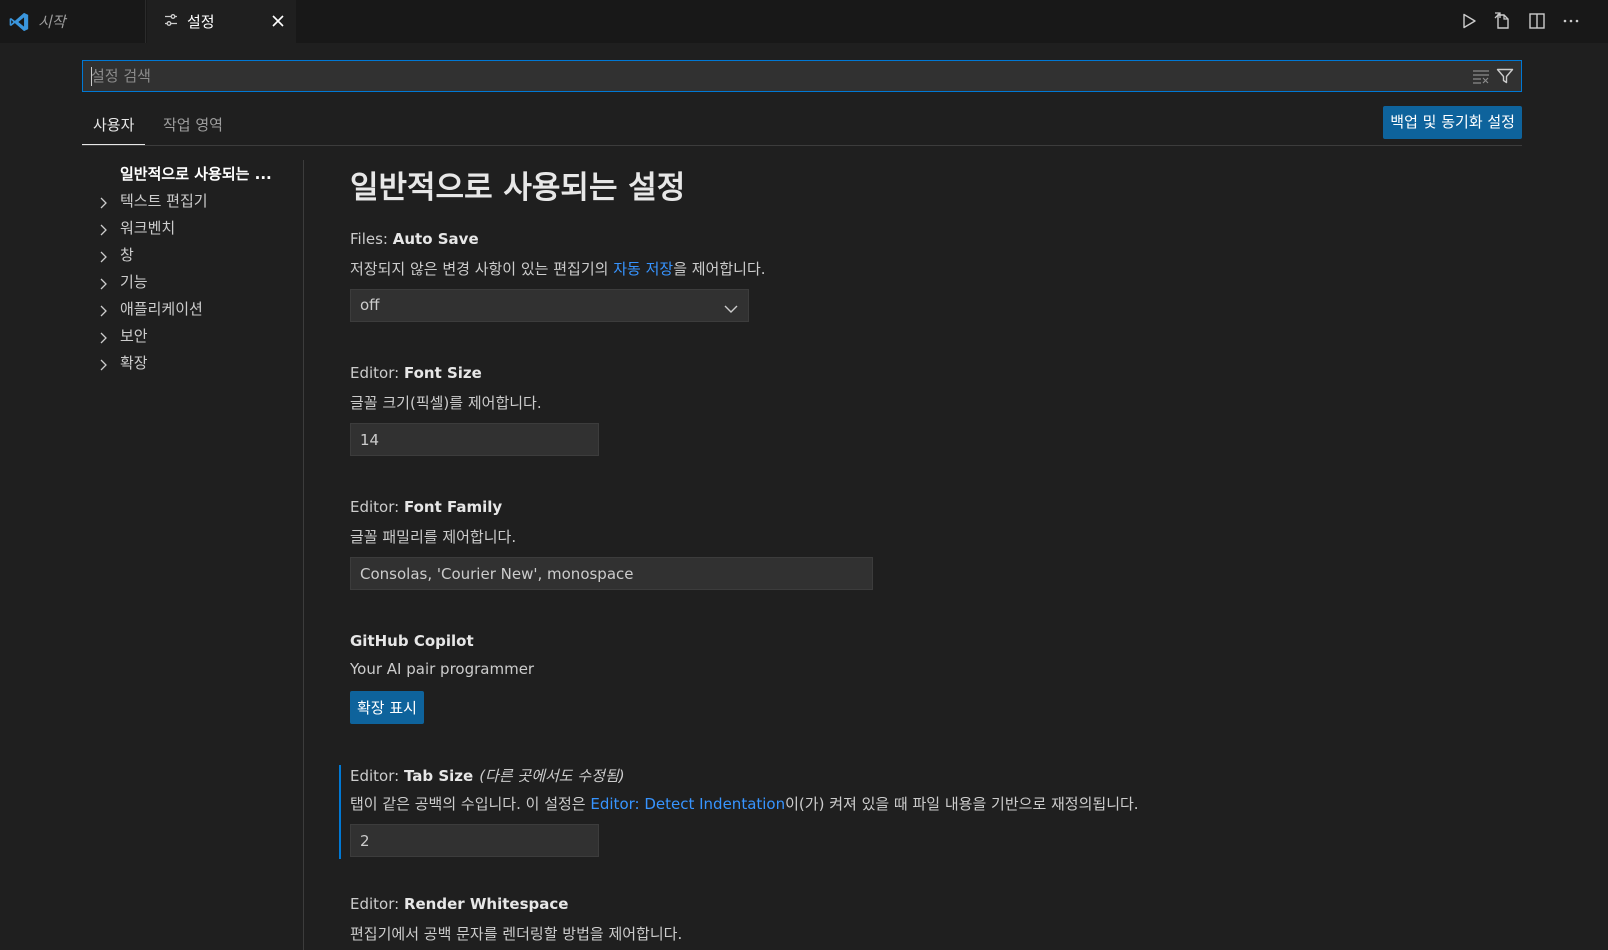 The image size is (1608, 950). I want to click on show-extension-button: 확장 표시, so click(387, 707).